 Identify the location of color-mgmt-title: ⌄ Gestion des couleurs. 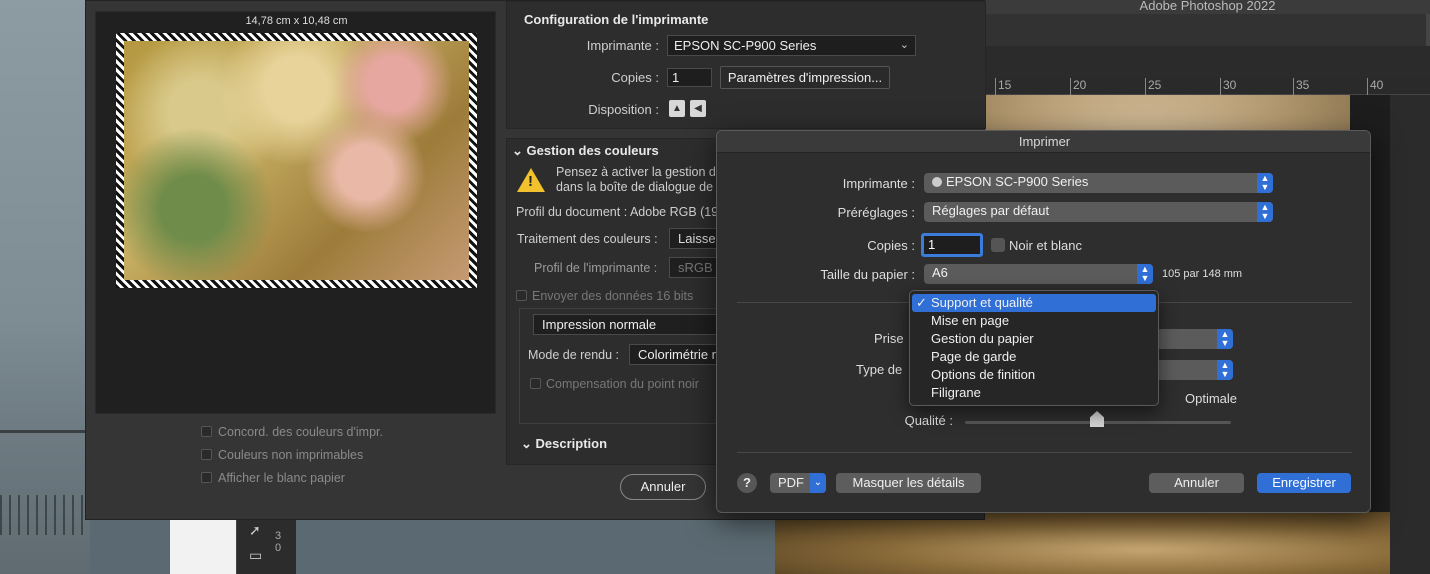
(585, 151).